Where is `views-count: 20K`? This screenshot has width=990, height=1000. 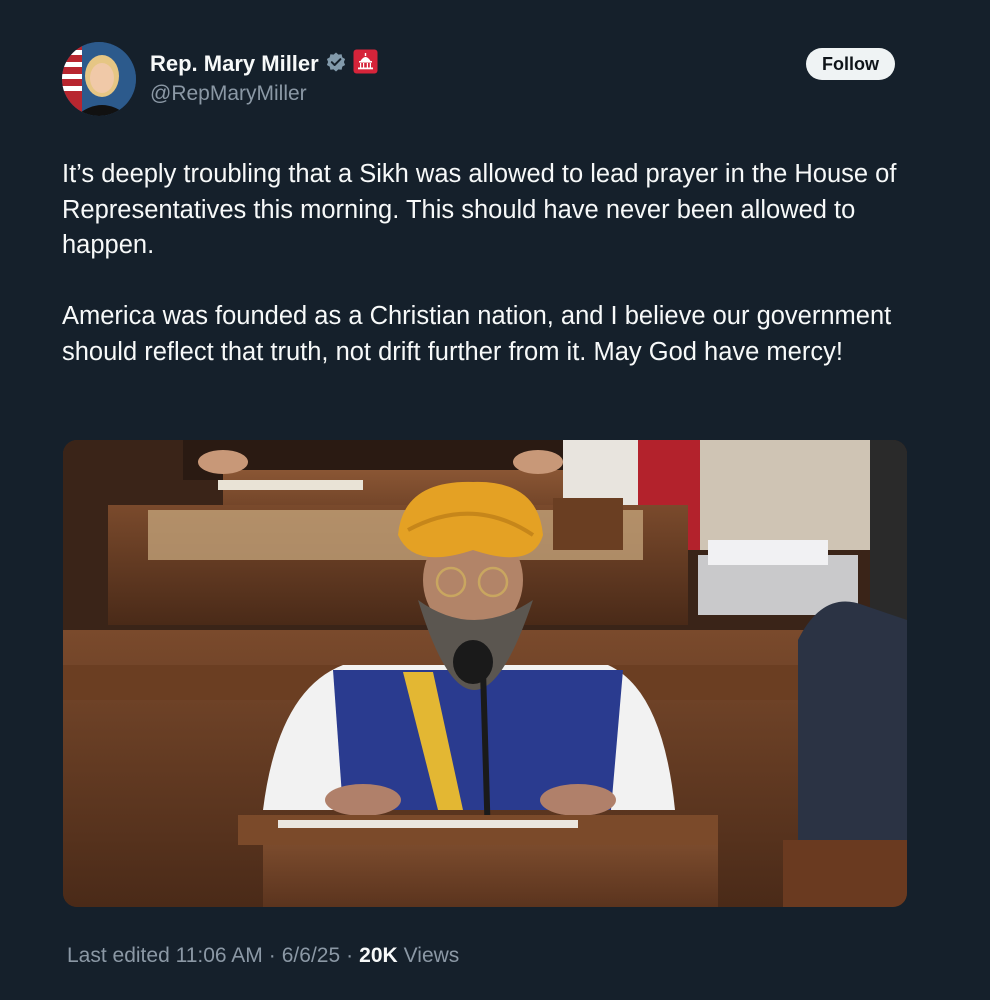 views-count: 20K is located at coordinates (378, 955).